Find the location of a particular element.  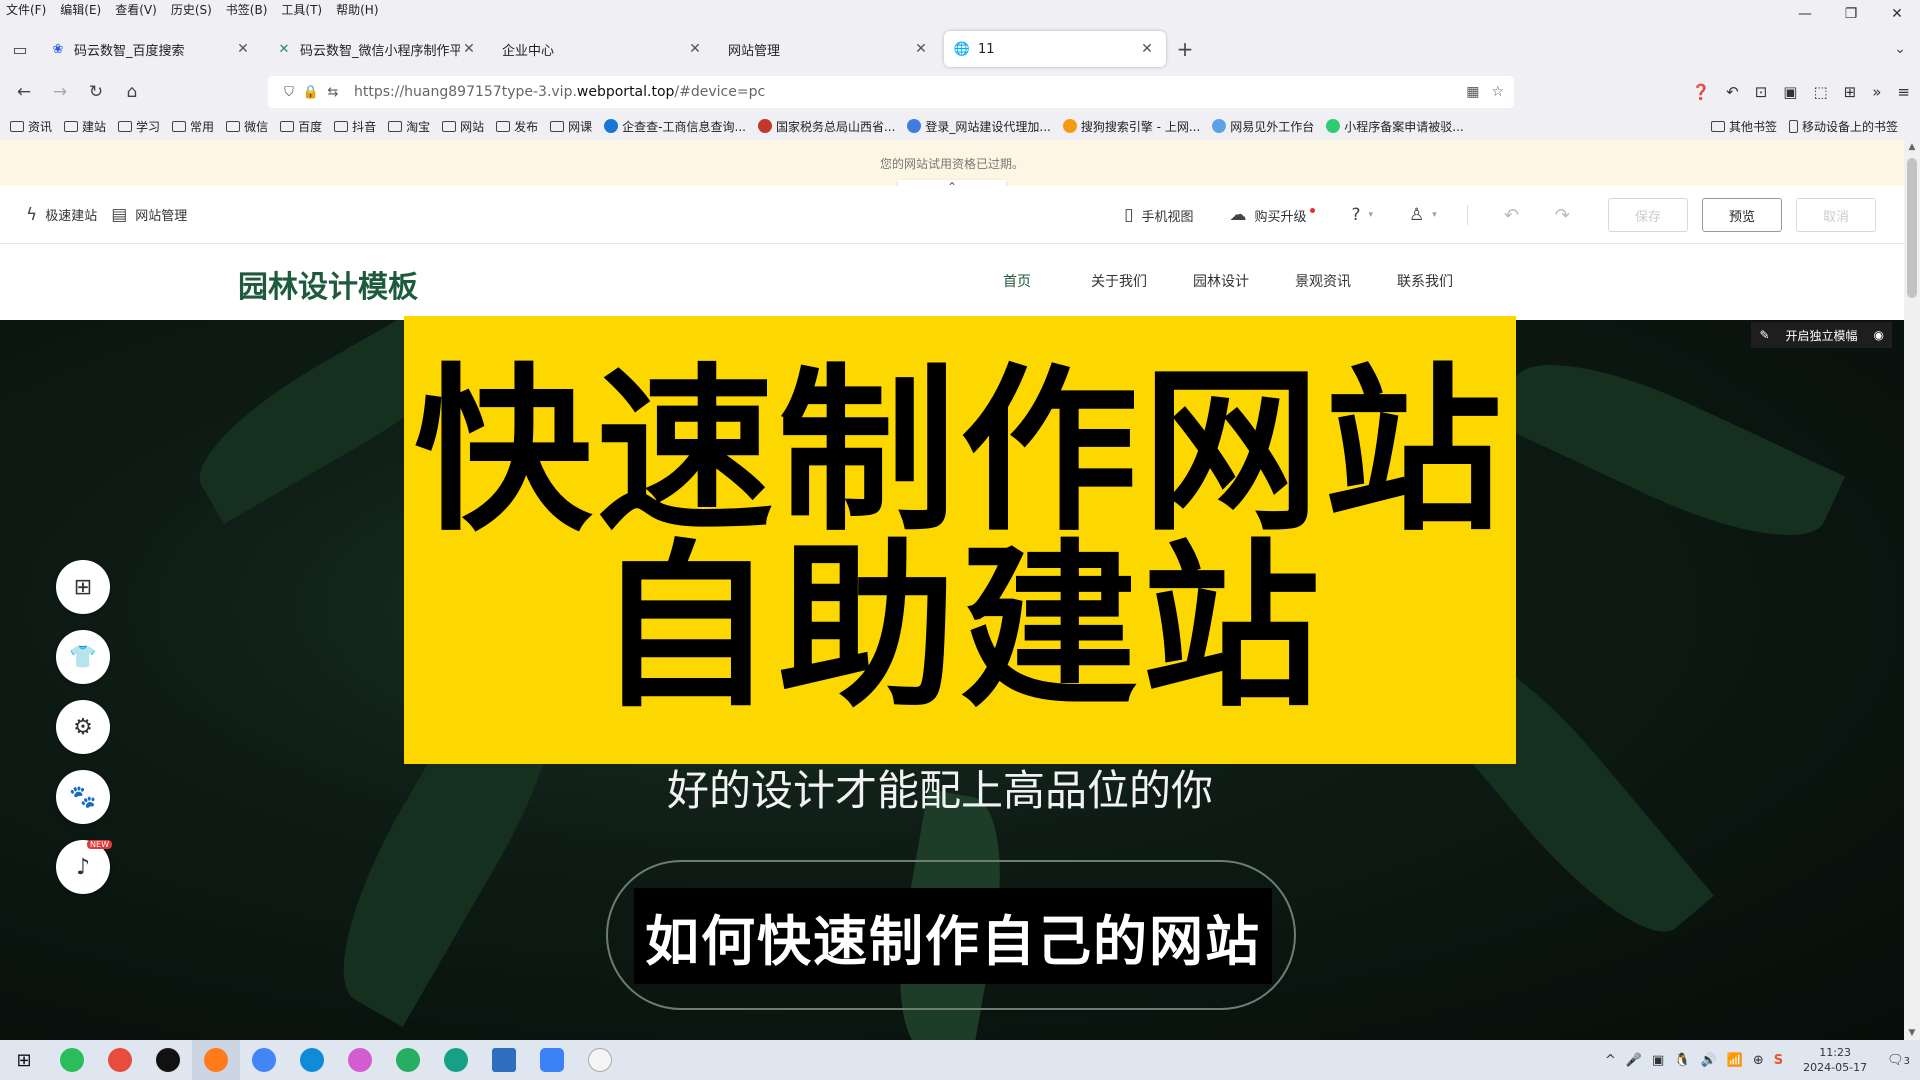

save-button: 保存 is located at coordinates (1648, 215).